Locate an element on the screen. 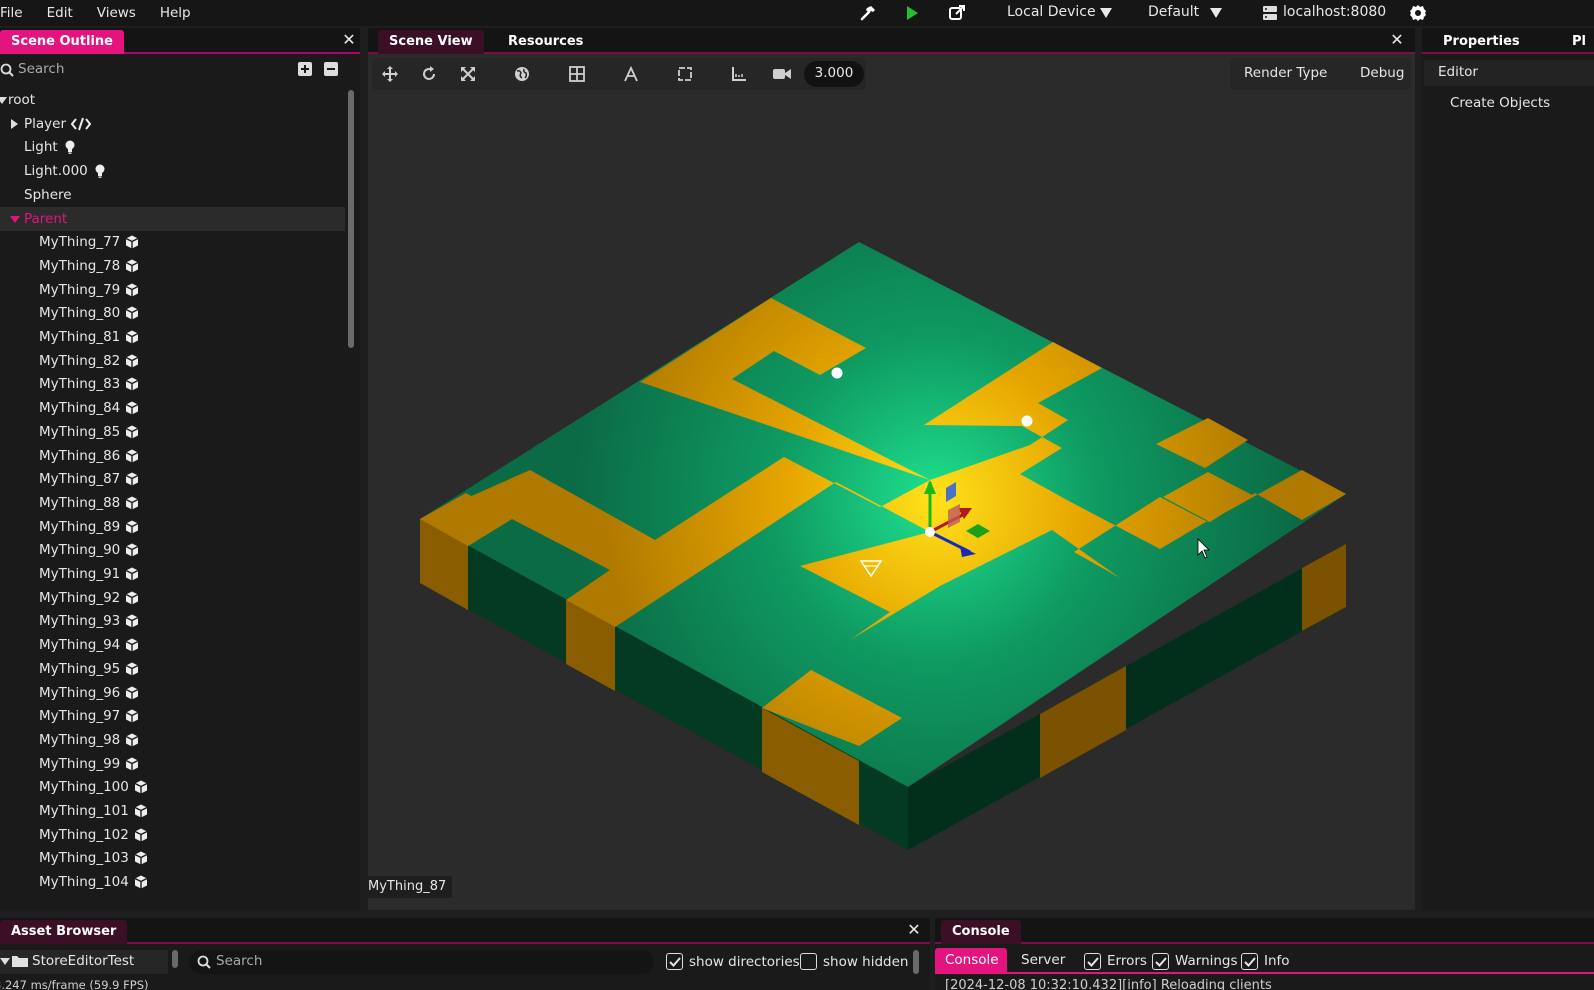 The image size is (1594, 990). profile-dropdown-icon is located at coordinates (1216, 13).